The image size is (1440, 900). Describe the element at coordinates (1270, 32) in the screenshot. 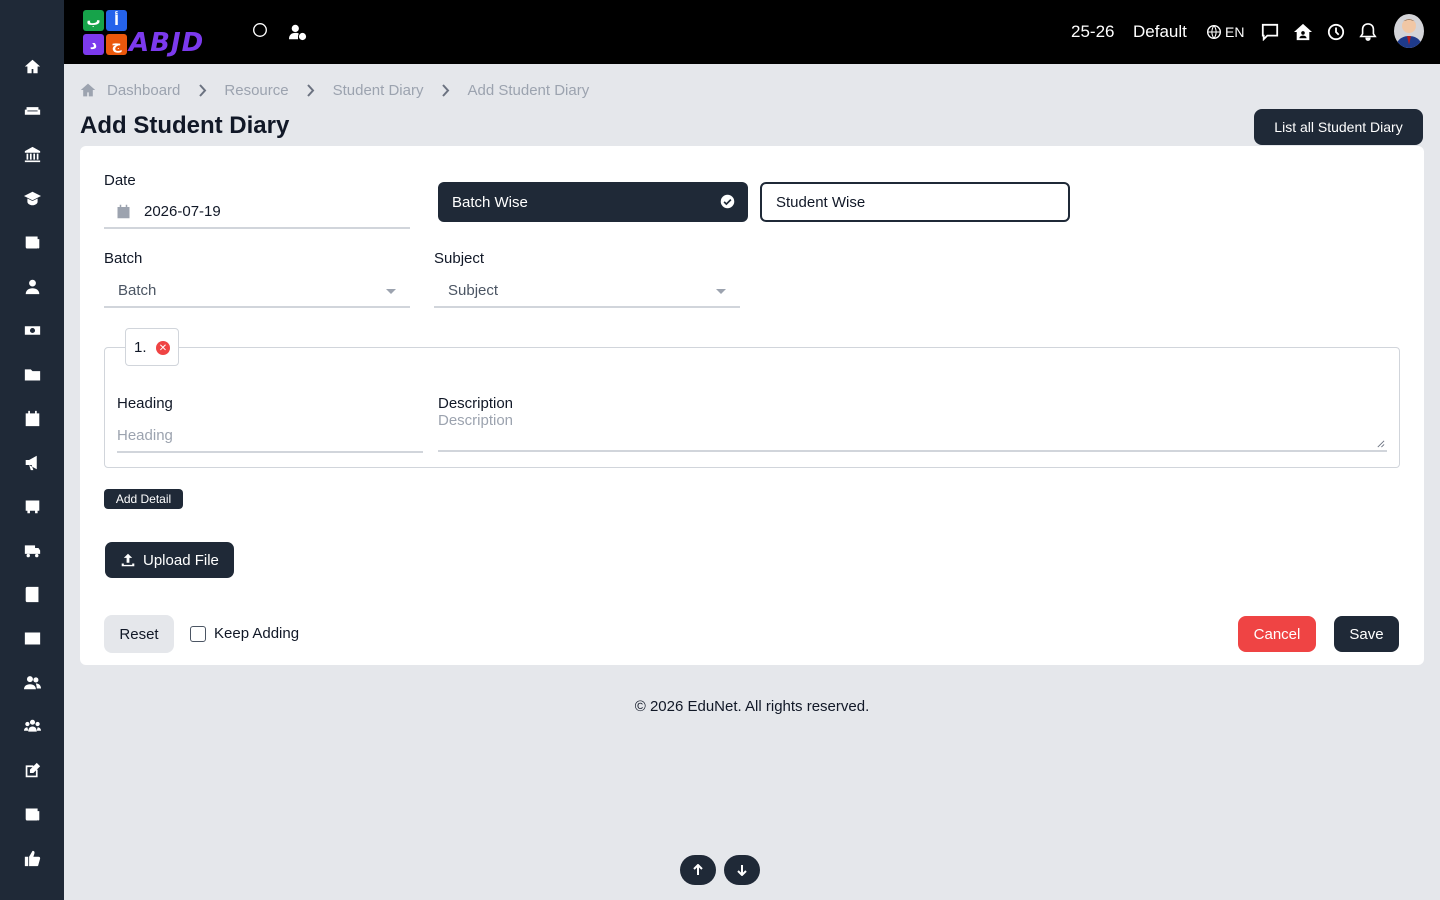

I see `chat-icon` at that location.